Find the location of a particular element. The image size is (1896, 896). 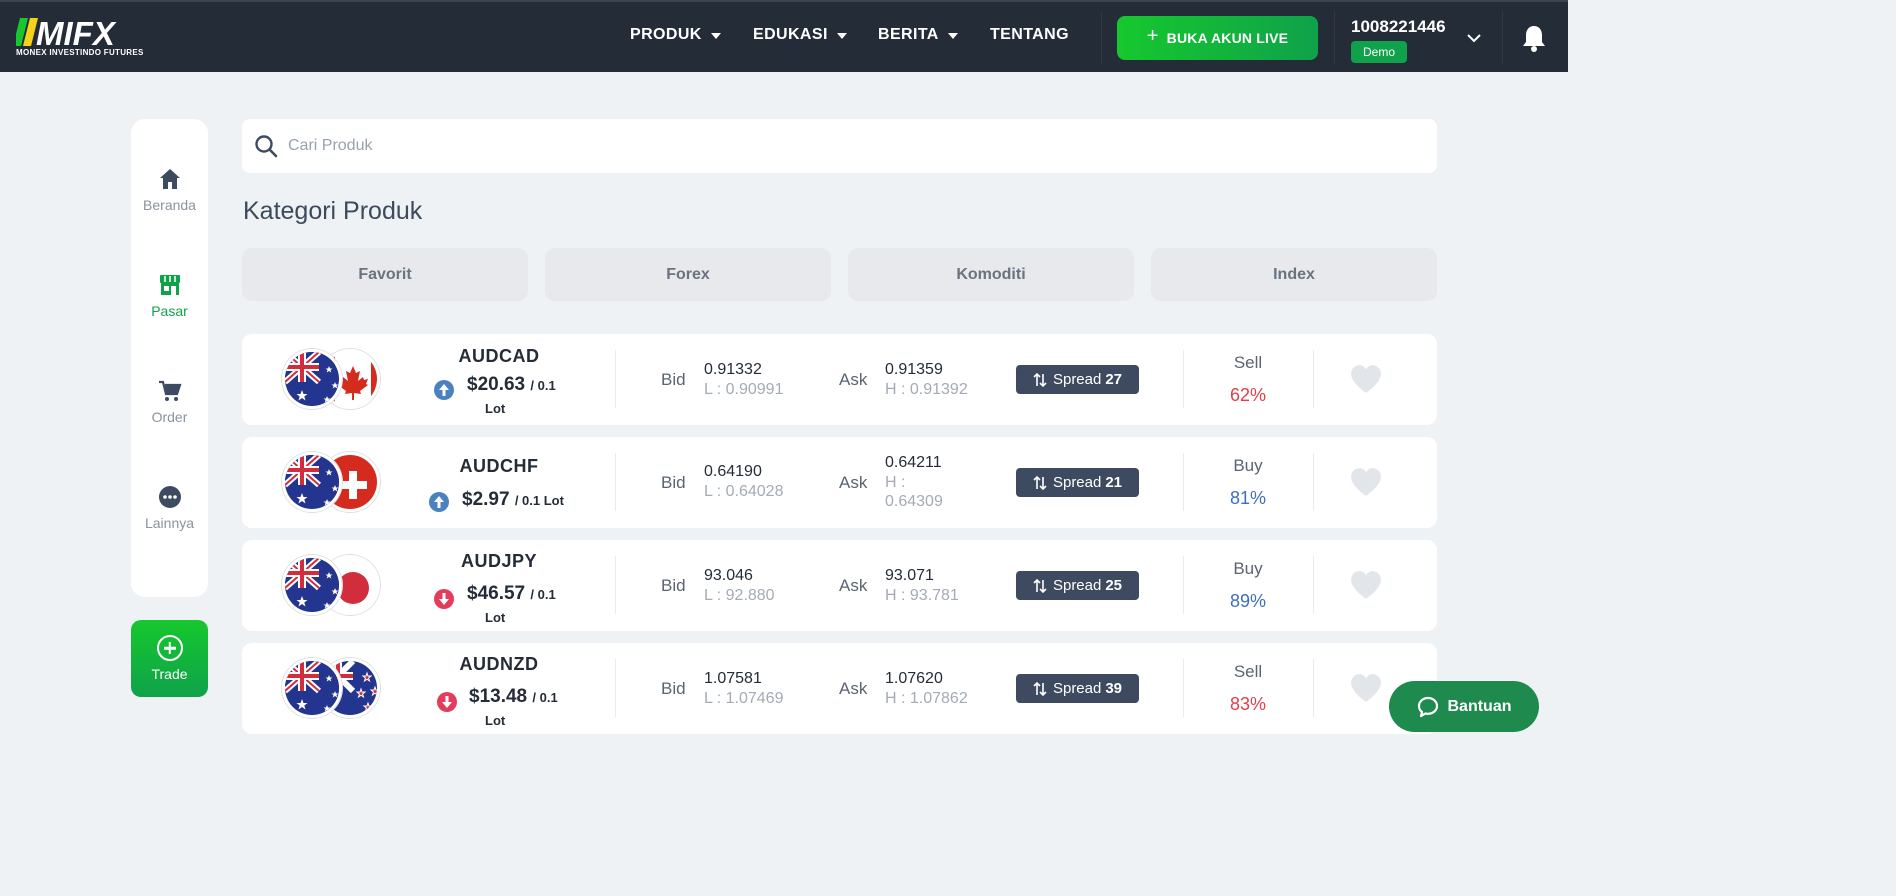

trade-button: Trade is located at coordinates (169, 658).